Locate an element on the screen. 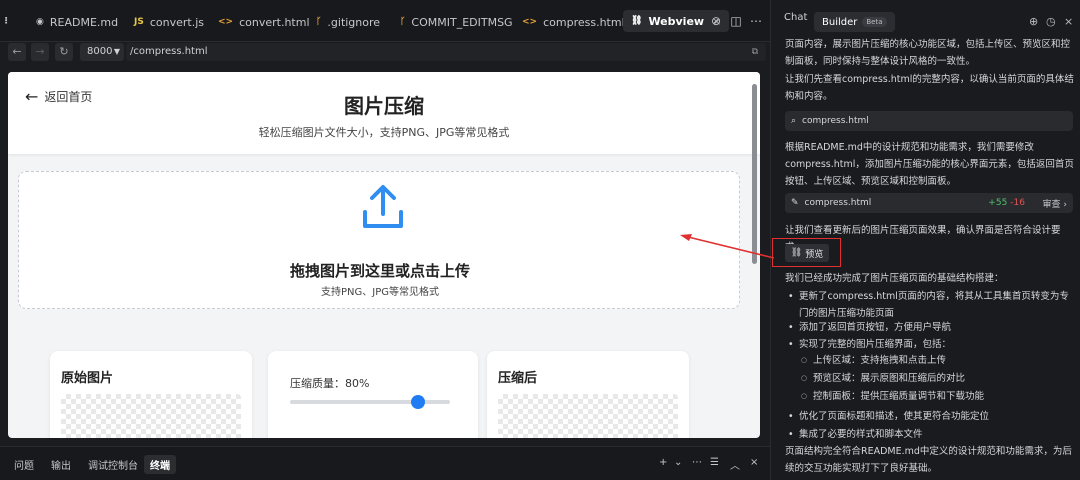 This screenshot has height=480, width=1080. original-image-card: 原始图片 is located at coordinates (151, 394).